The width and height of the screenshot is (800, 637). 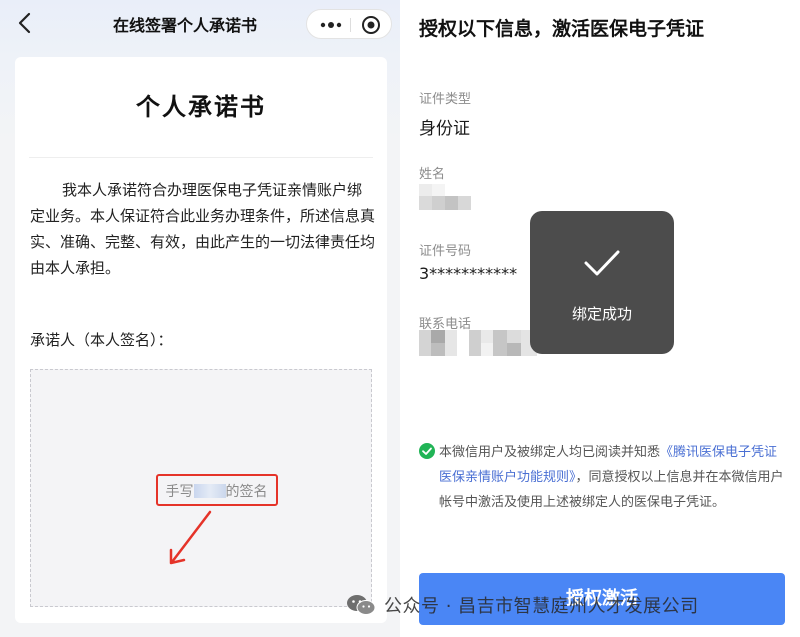 I want to click on id-number-value: 3***********, so click(x=468, y=273).